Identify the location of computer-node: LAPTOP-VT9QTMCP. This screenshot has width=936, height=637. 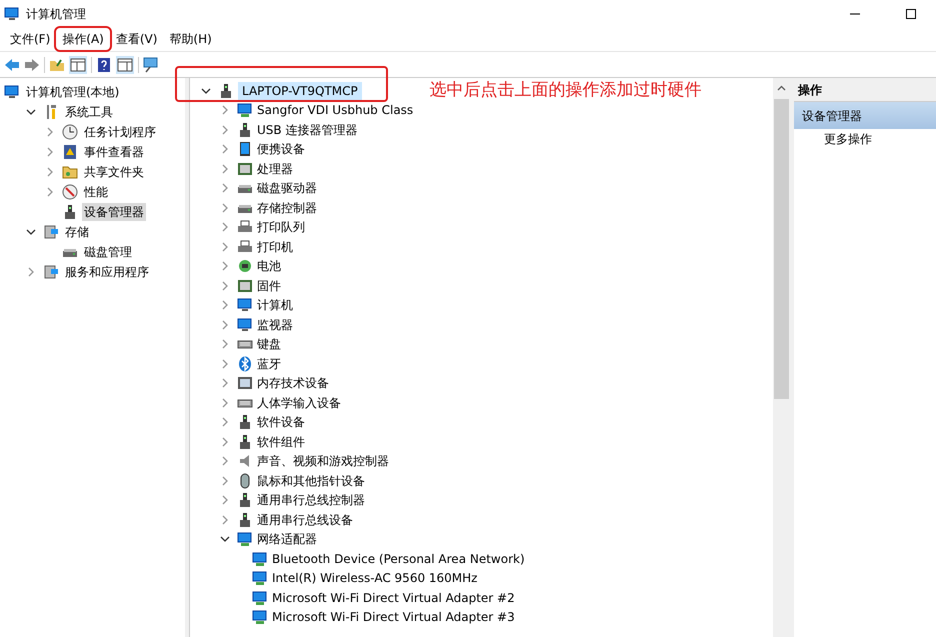
(300, 91).